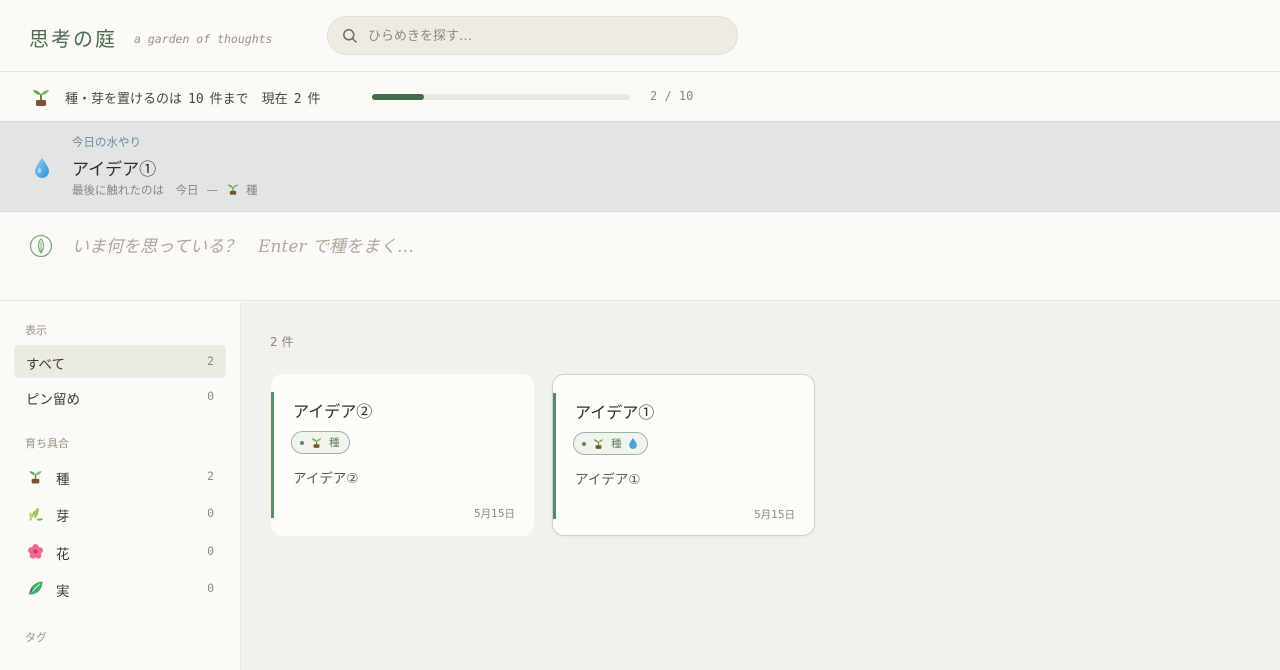 This screenshot has width=1280, height=670. What do you see at coordinates (106, 142) in the screenshot?
I see `watering-label: 今日の水やり` at bounding box center [106, 142].